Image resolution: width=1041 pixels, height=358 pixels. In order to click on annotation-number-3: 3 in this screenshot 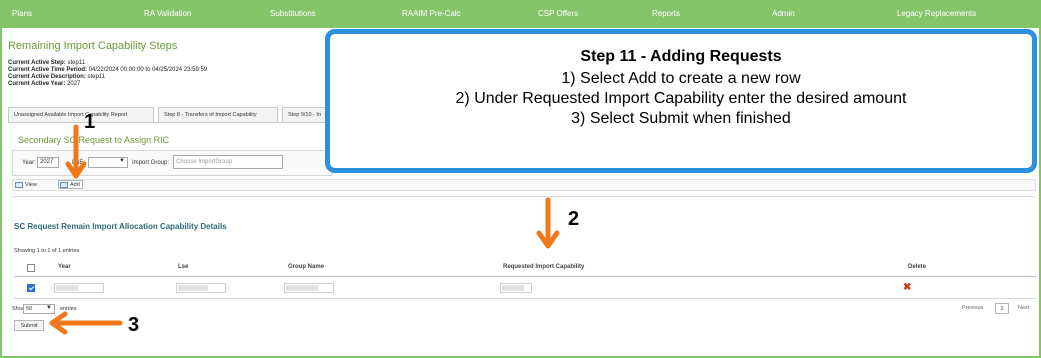, I will do `click(134, 325)`.